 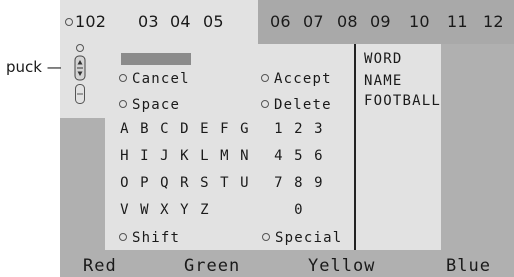 I want to click on color-key-green: Green, so click(x=212, y=266).